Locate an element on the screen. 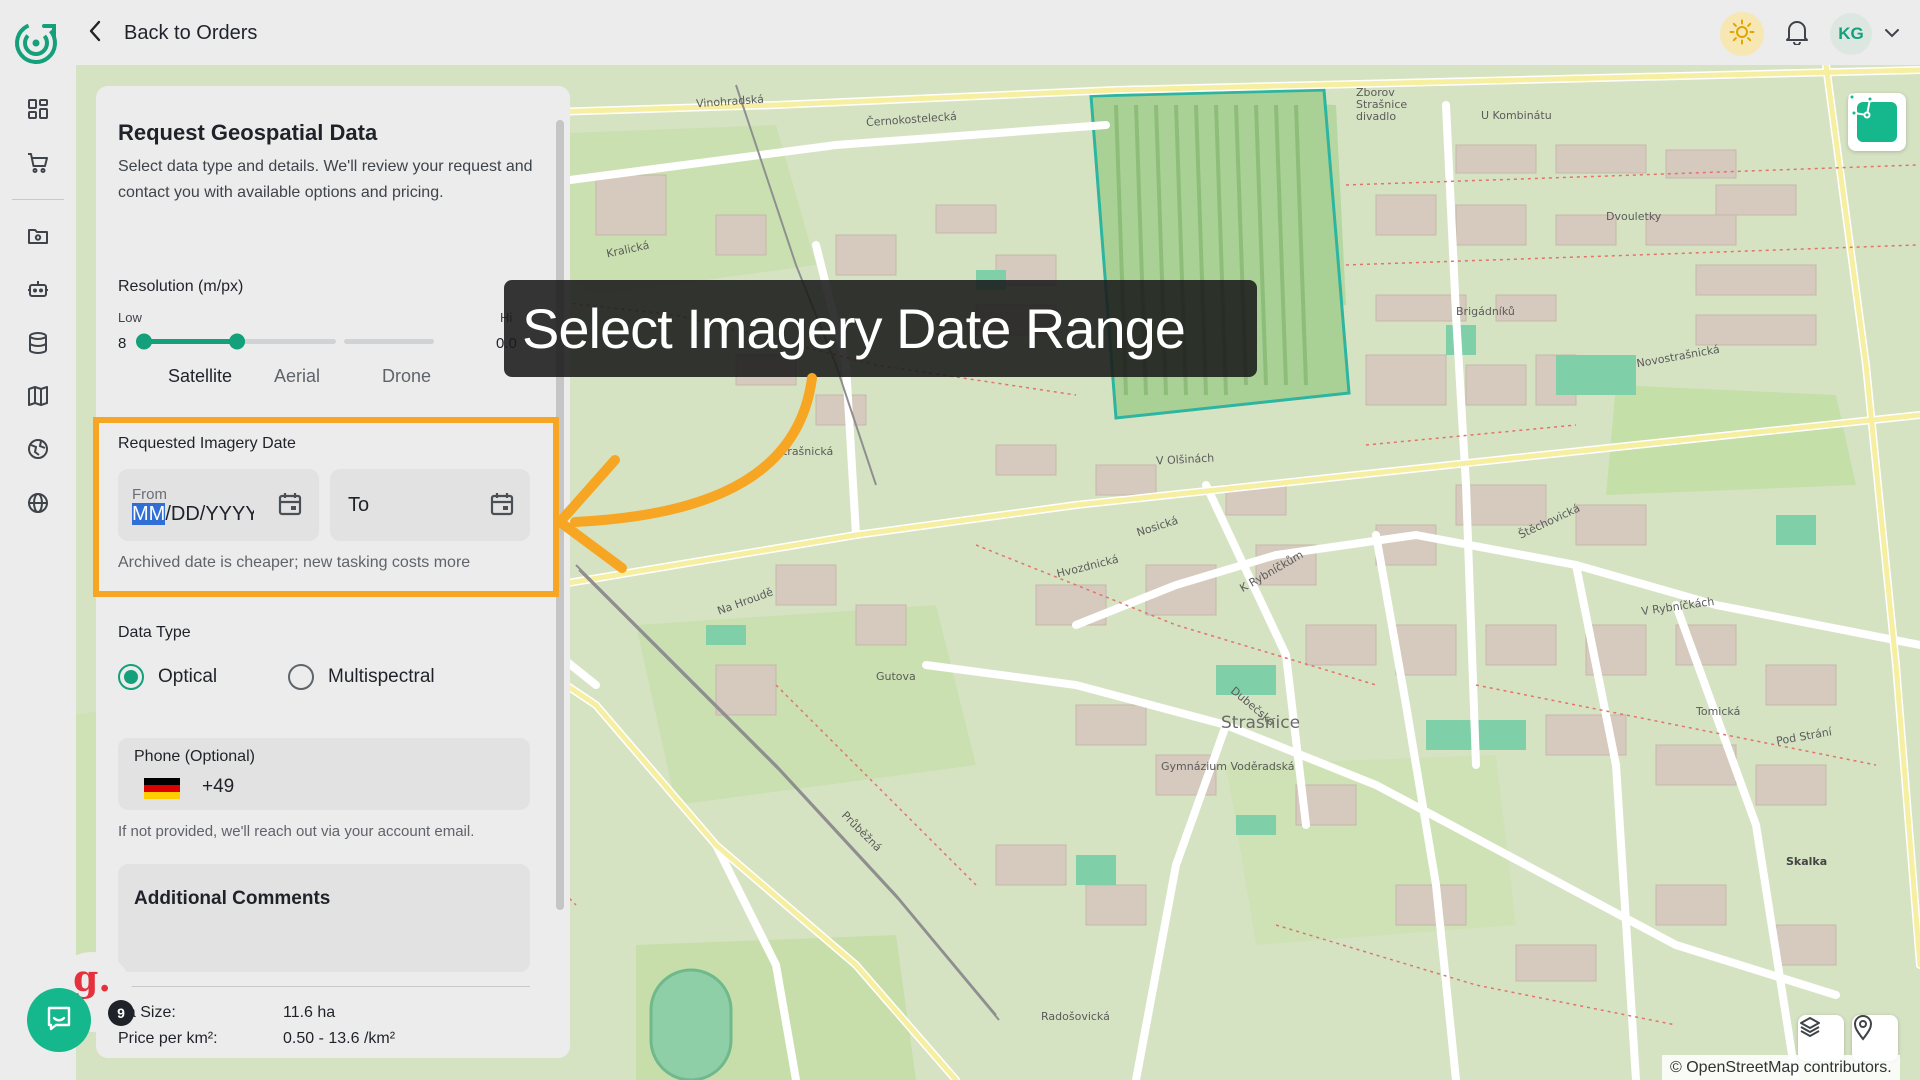  user-menu: KG is located at coordinates (1865, 34).